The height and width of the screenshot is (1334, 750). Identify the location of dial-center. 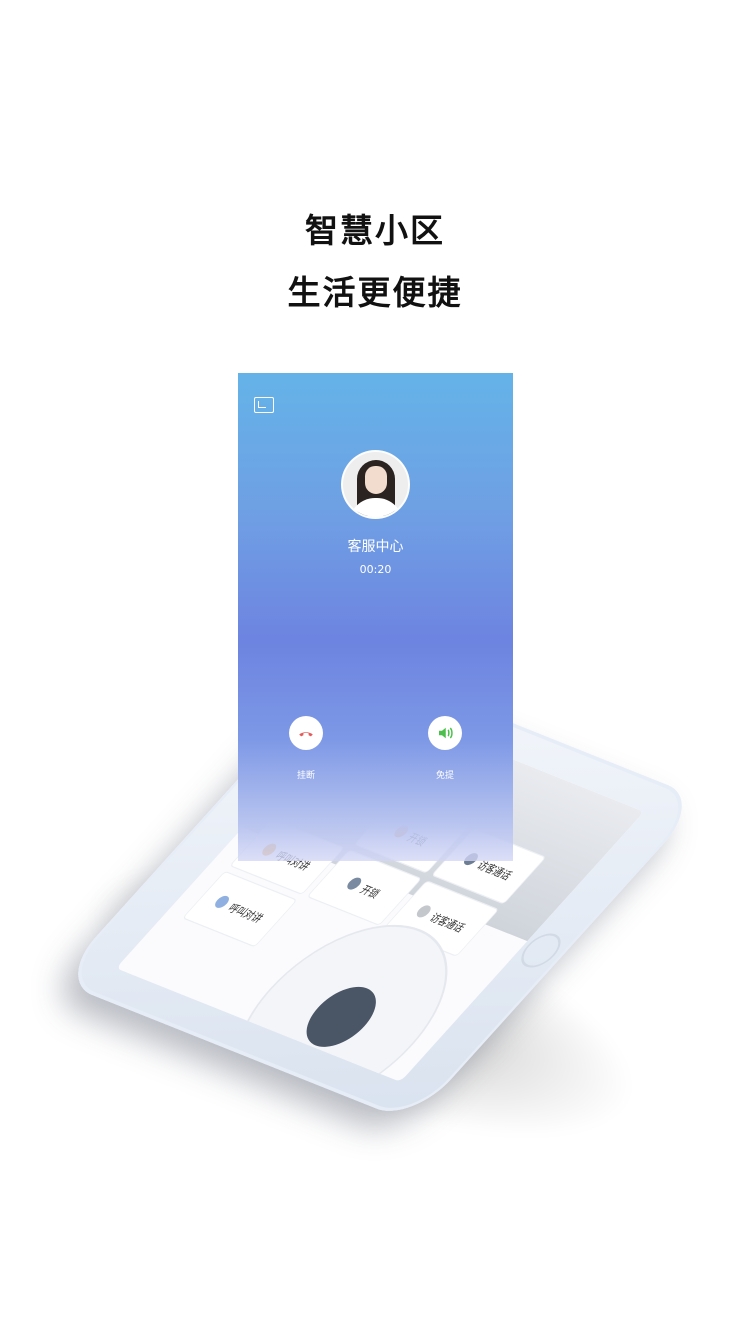
(341, 1017).